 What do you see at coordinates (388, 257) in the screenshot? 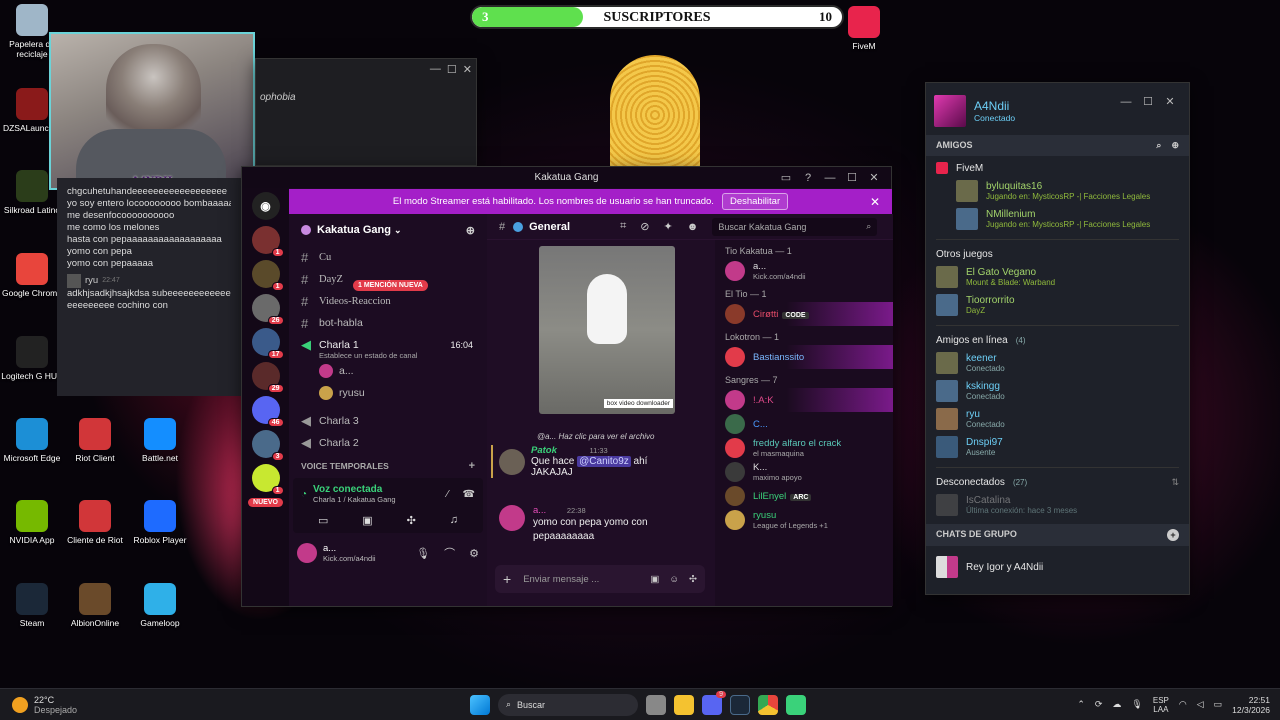
I see `text-channel: # Cu` at bounding box center [388, 257].